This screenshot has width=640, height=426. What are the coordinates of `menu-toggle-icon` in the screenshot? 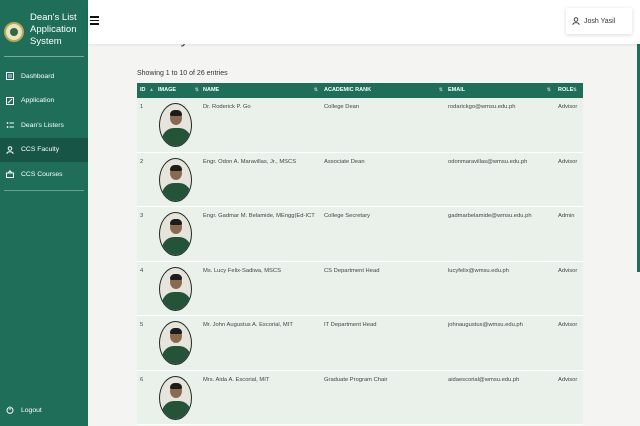 It's located at (94, 20).